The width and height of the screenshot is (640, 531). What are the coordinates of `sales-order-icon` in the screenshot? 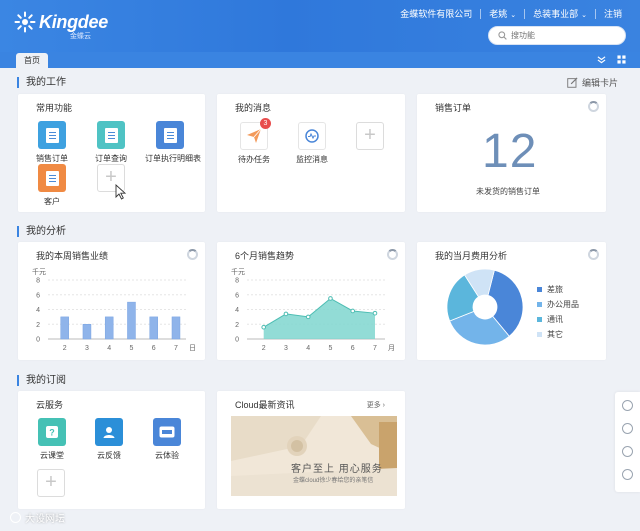 It's located at (52, 135).